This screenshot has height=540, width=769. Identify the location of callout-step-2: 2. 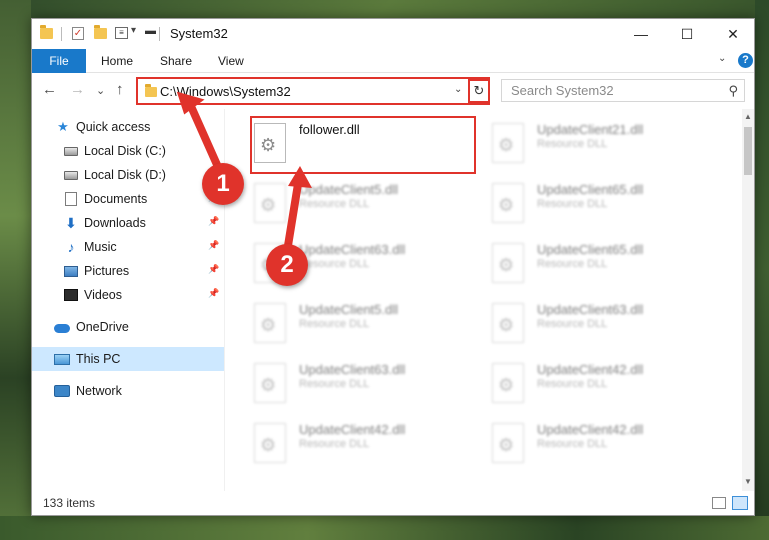
(287, 265).